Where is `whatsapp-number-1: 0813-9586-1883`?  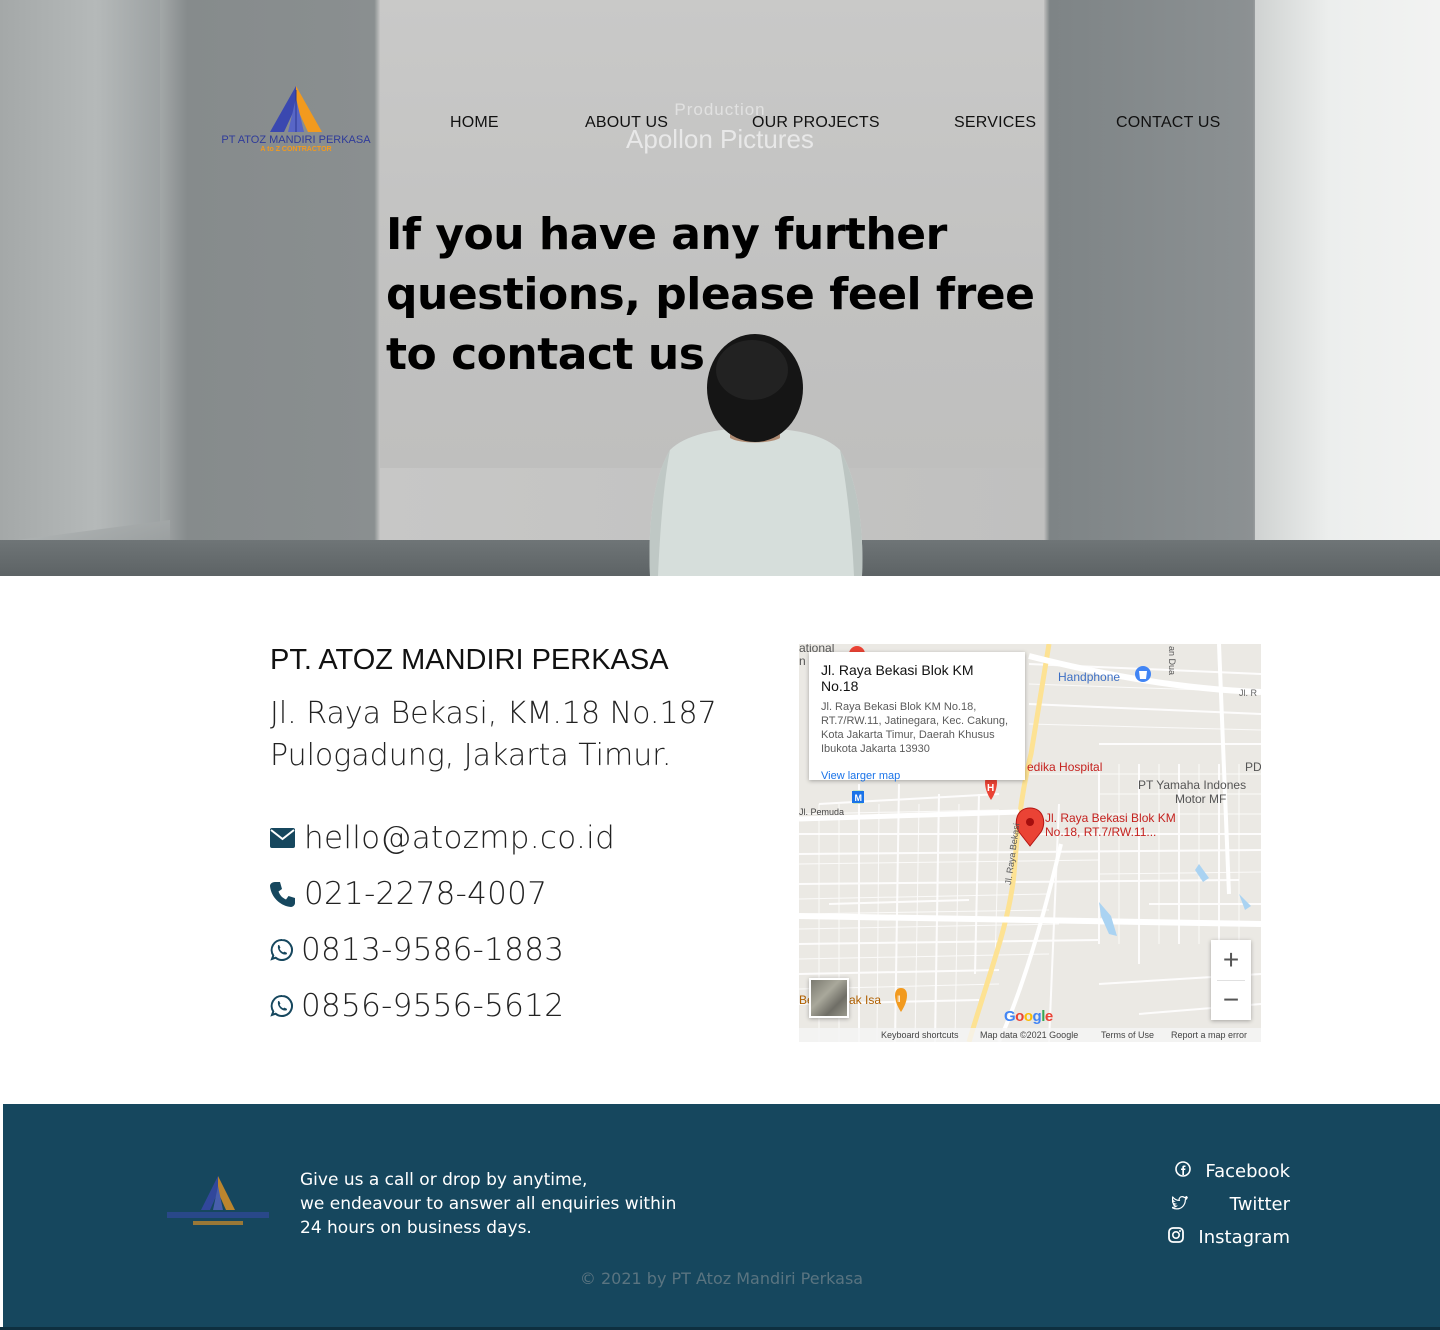 whatsapp-number-1: 0813-9586-1883 is located at coordinates (432, 950).